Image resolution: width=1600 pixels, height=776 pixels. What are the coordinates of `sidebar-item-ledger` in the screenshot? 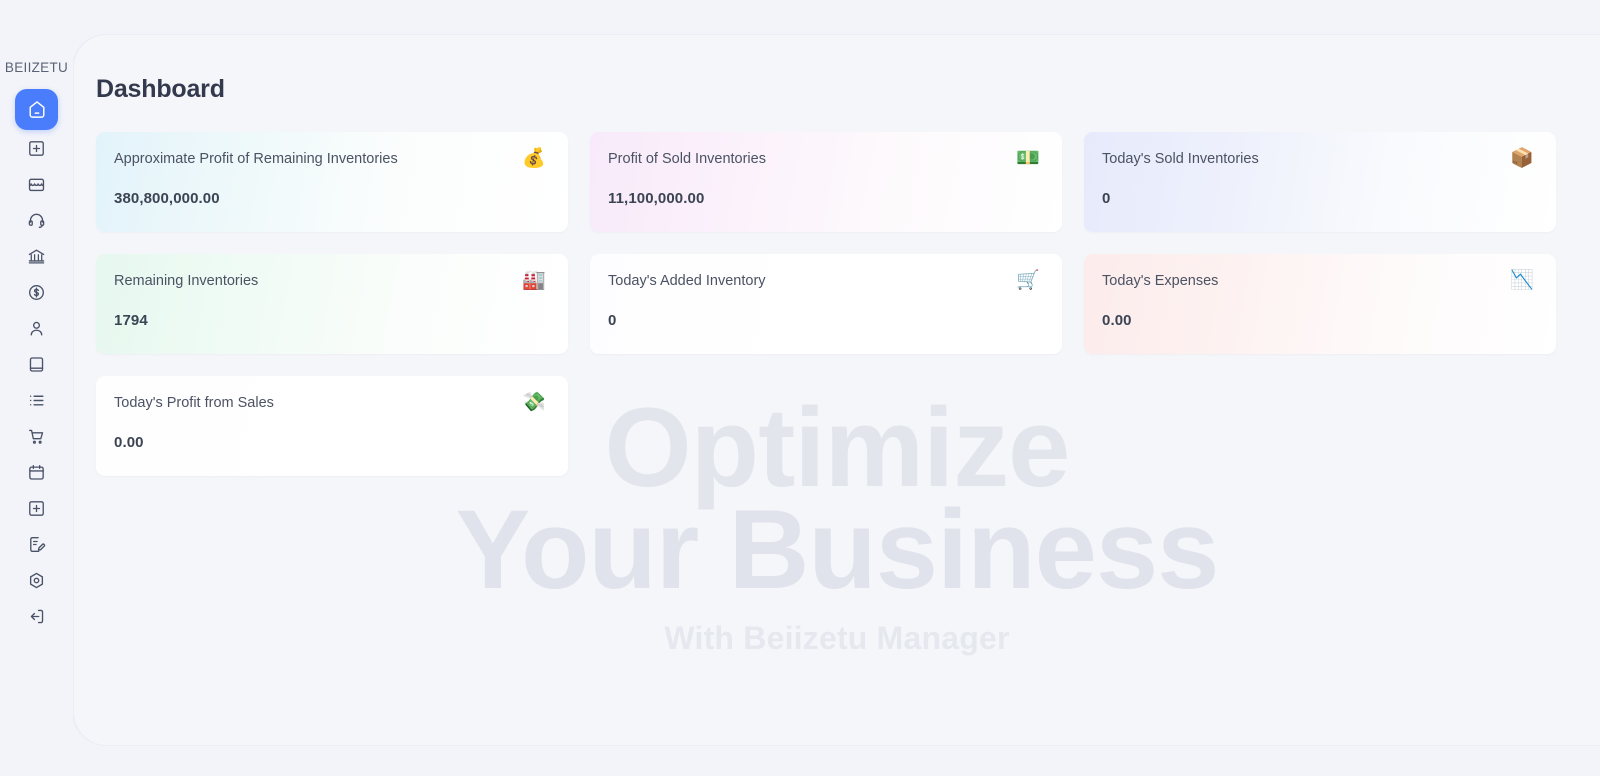 It's located at (37, 364).